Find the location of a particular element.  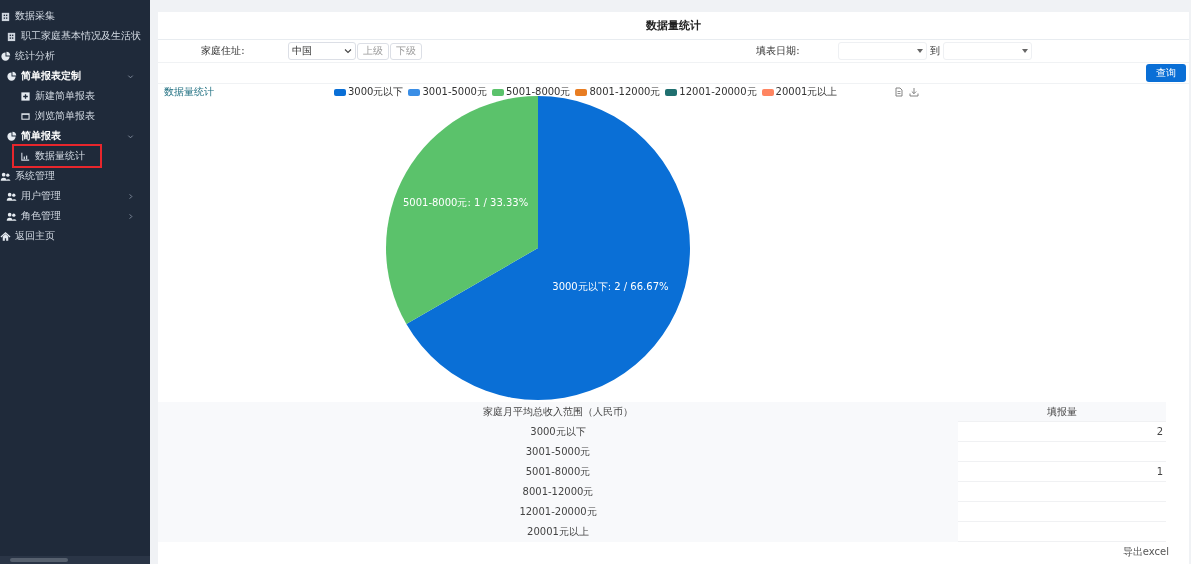

page-title: 数据量统计 is located at coordinates (673, 26).